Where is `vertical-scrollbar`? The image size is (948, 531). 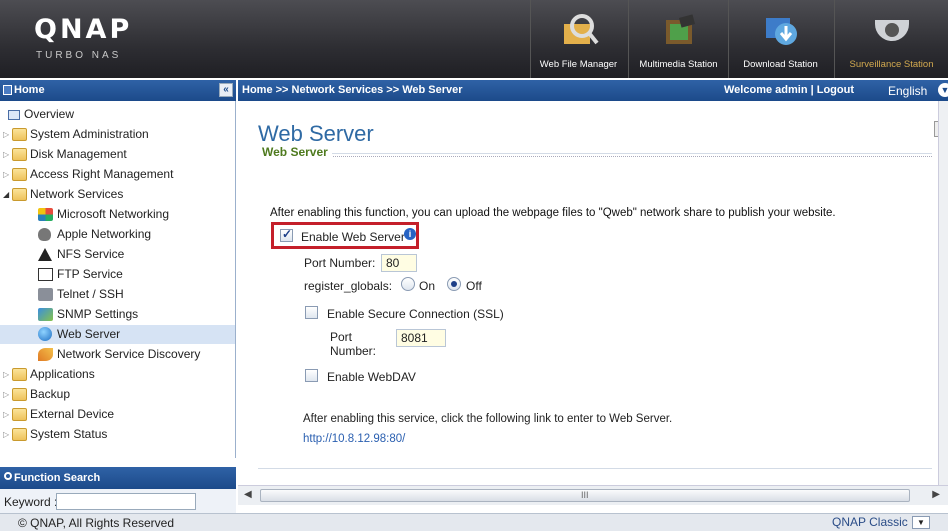 vertical-scrollbar is located at coordinates (943, 293).